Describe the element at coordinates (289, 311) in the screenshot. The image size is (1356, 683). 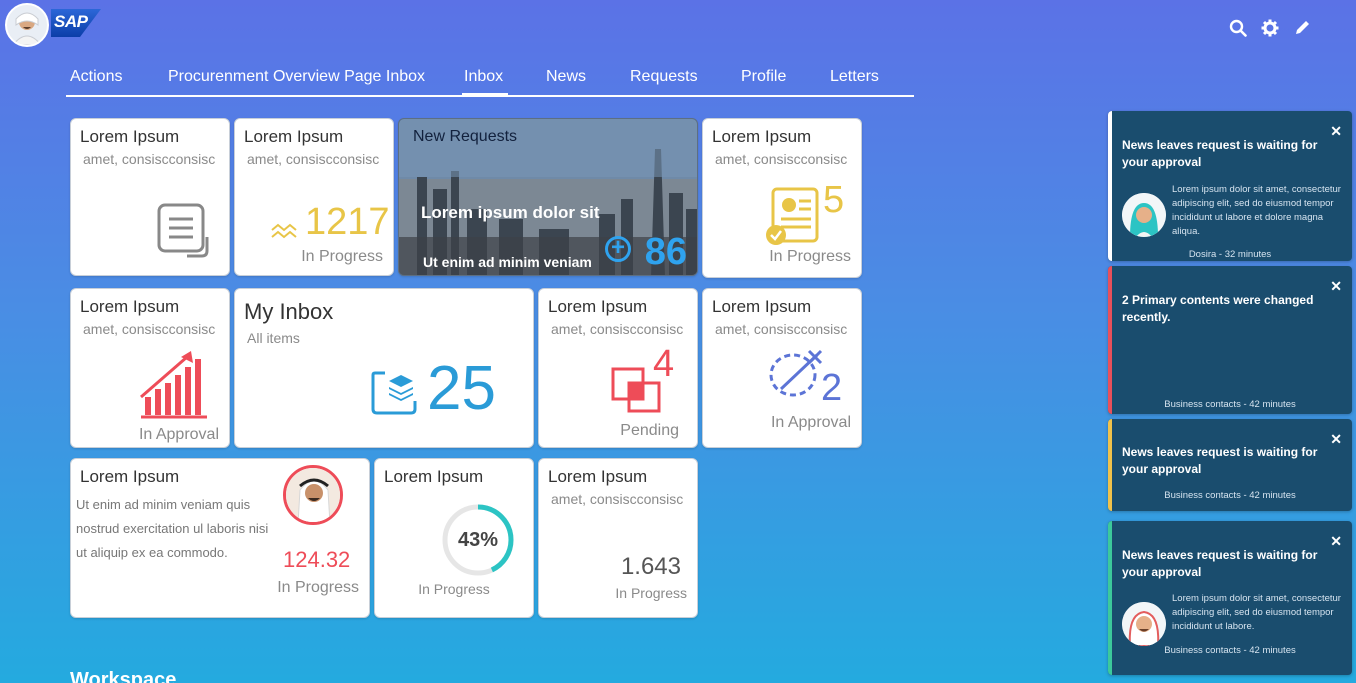
I see `tile-title: My Inbox` at that location.